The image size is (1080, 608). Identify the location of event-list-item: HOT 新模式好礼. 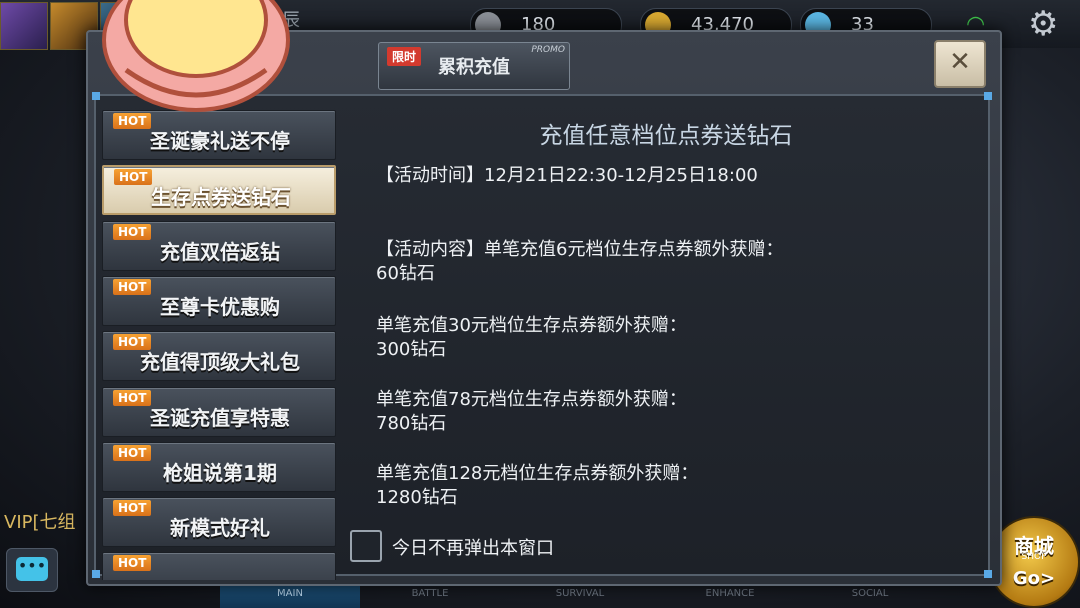
(219, 522).